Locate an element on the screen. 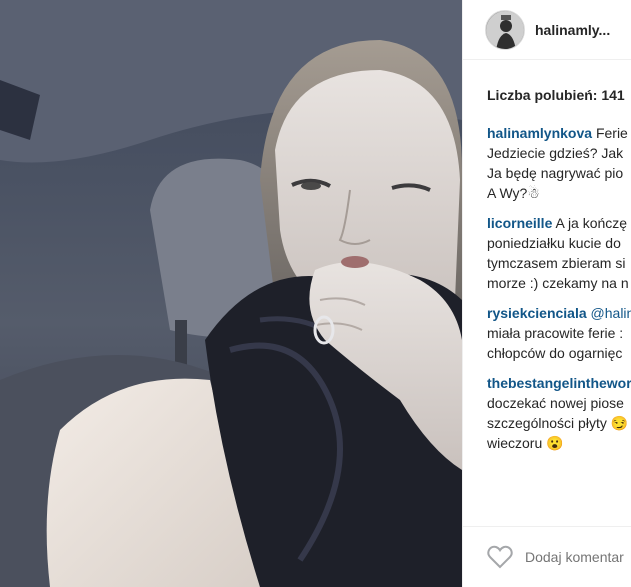  avatar-picture is located at coordinates (505, 29).